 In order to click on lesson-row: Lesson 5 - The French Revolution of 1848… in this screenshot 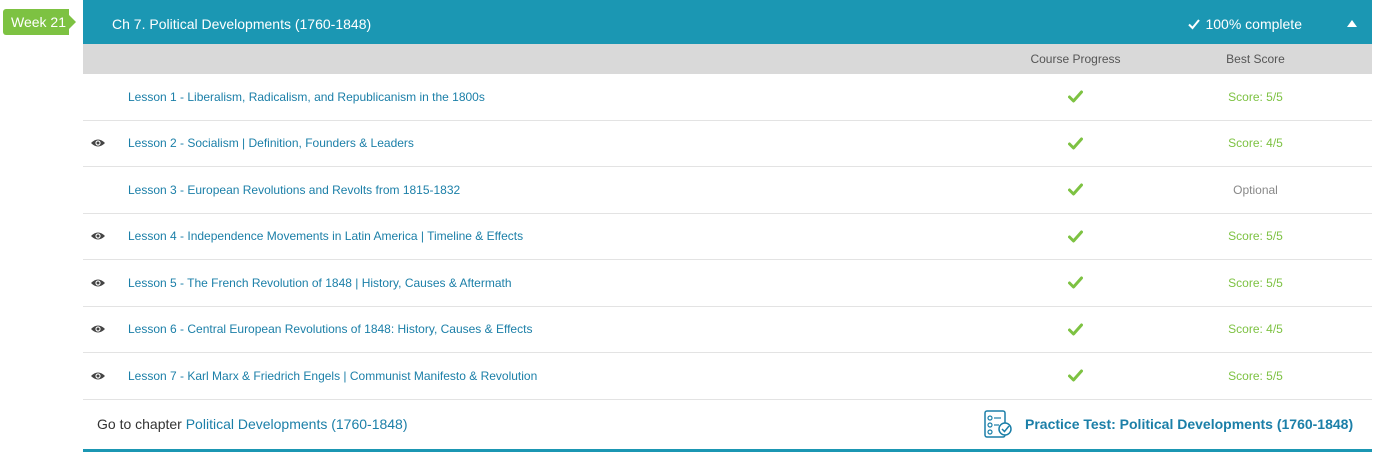, I will do `click(727, 283)`.